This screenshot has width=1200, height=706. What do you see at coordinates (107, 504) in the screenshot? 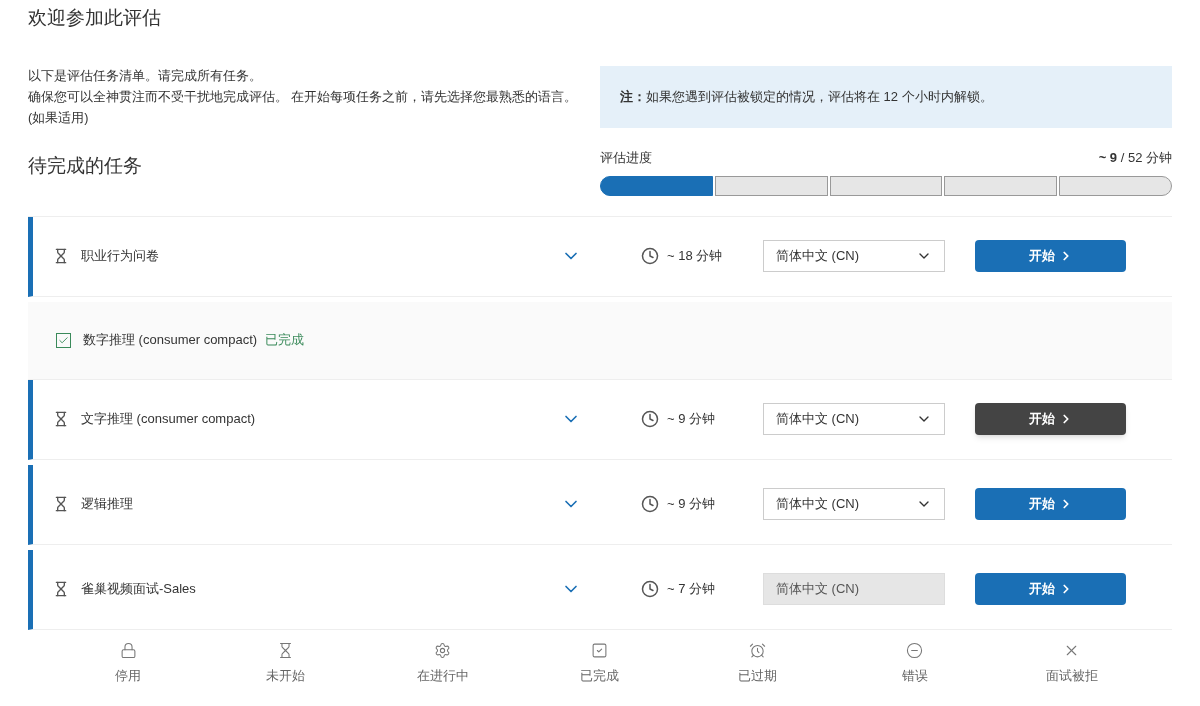
I see `task-name: 逻辑推理` at bounding box center [107, 504].